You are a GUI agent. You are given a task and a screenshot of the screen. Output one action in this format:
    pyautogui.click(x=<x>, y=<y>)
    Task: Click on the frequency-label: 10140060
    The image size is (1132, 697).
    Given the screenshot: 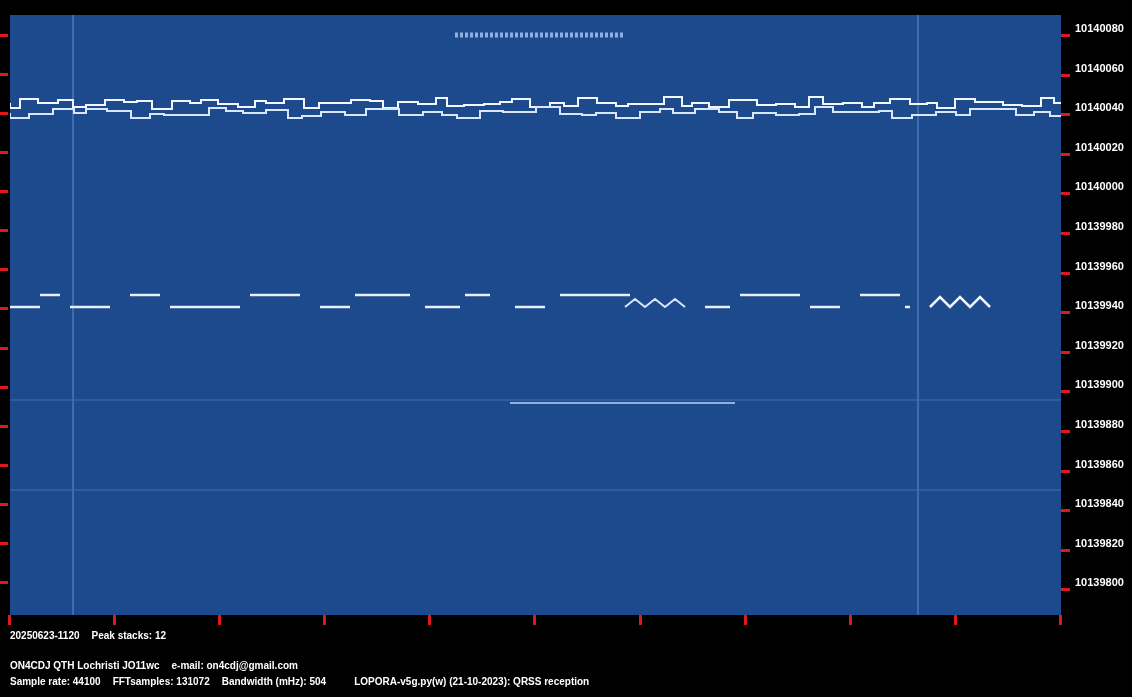 What is the action you would take?
    pyautogui.click(x=1099, y=67)
    